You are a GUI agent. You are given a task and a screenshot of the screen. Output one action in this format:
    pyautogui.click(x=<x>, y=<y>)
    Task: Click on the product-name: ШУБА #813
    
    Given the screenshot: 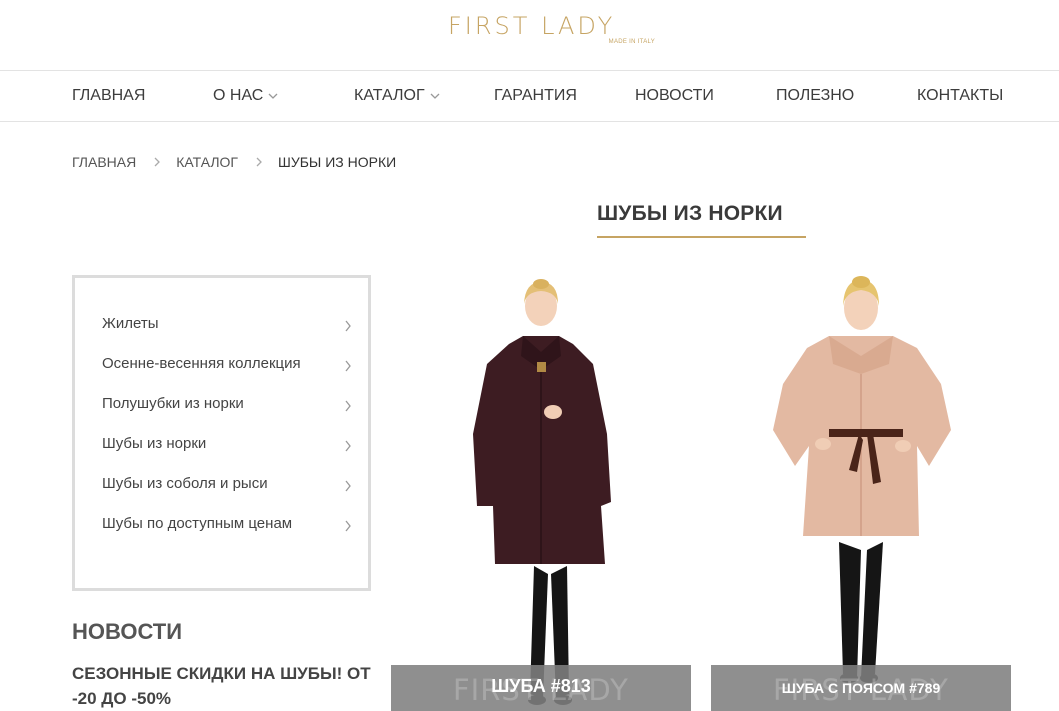 What is the action you would take?
    pyautogui.click(x=541, y=686)
    